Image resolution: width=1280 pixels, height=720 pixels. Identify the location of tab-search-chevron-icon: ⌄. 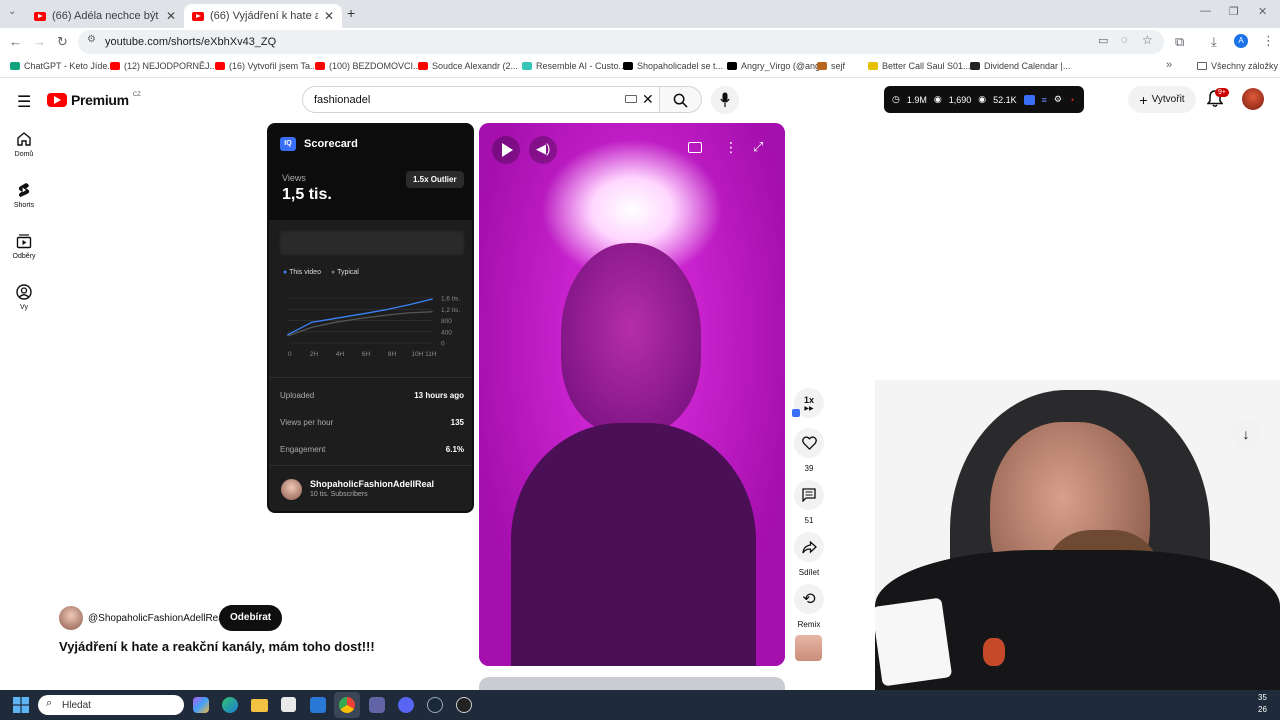
(12, 11).